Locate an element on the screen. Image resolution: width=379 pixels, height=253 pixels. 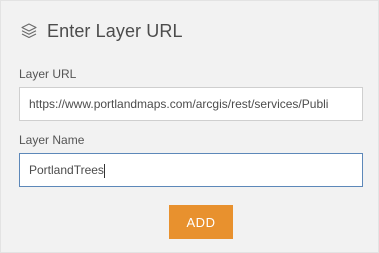
panel-header: Enter Layer URL is located at coordinates (101, 31).